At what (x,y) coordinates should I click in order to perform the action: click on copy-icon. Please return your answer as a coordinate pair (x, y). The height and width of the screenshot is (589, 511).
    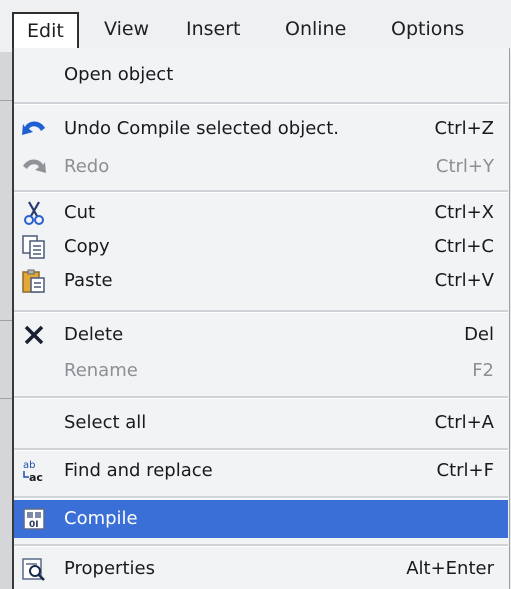
    Looking at the image, I should click on (34, 247).